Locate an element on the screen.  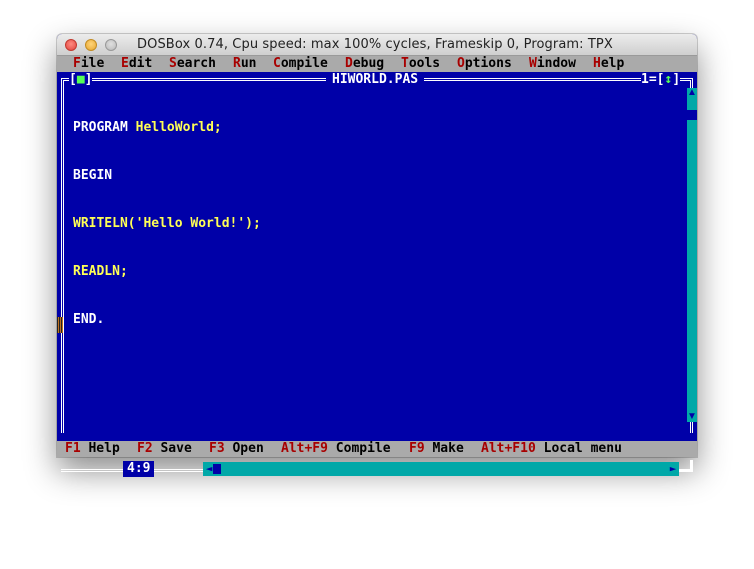
scroll-up-icon: ▲ is located at coordinates (692, 93).